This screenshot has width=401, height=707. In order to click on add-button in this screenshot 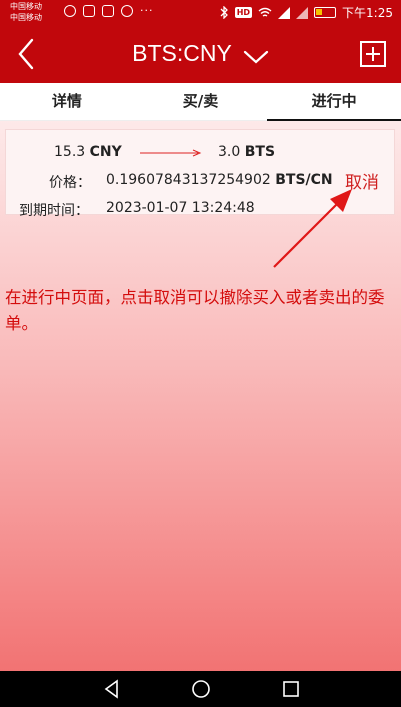, I will do `click(373, 54)`.